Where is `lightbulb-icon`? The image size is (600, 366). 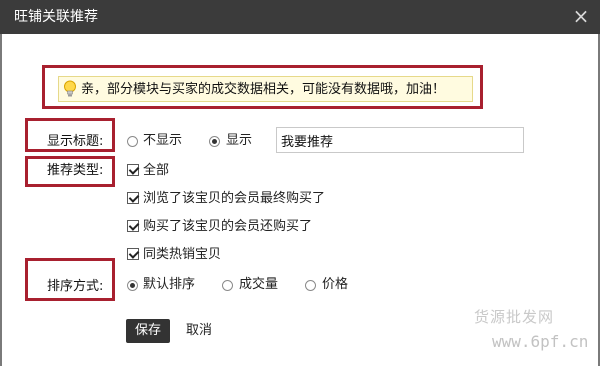
lightbulb-icon is located at coordinates (70, 88).